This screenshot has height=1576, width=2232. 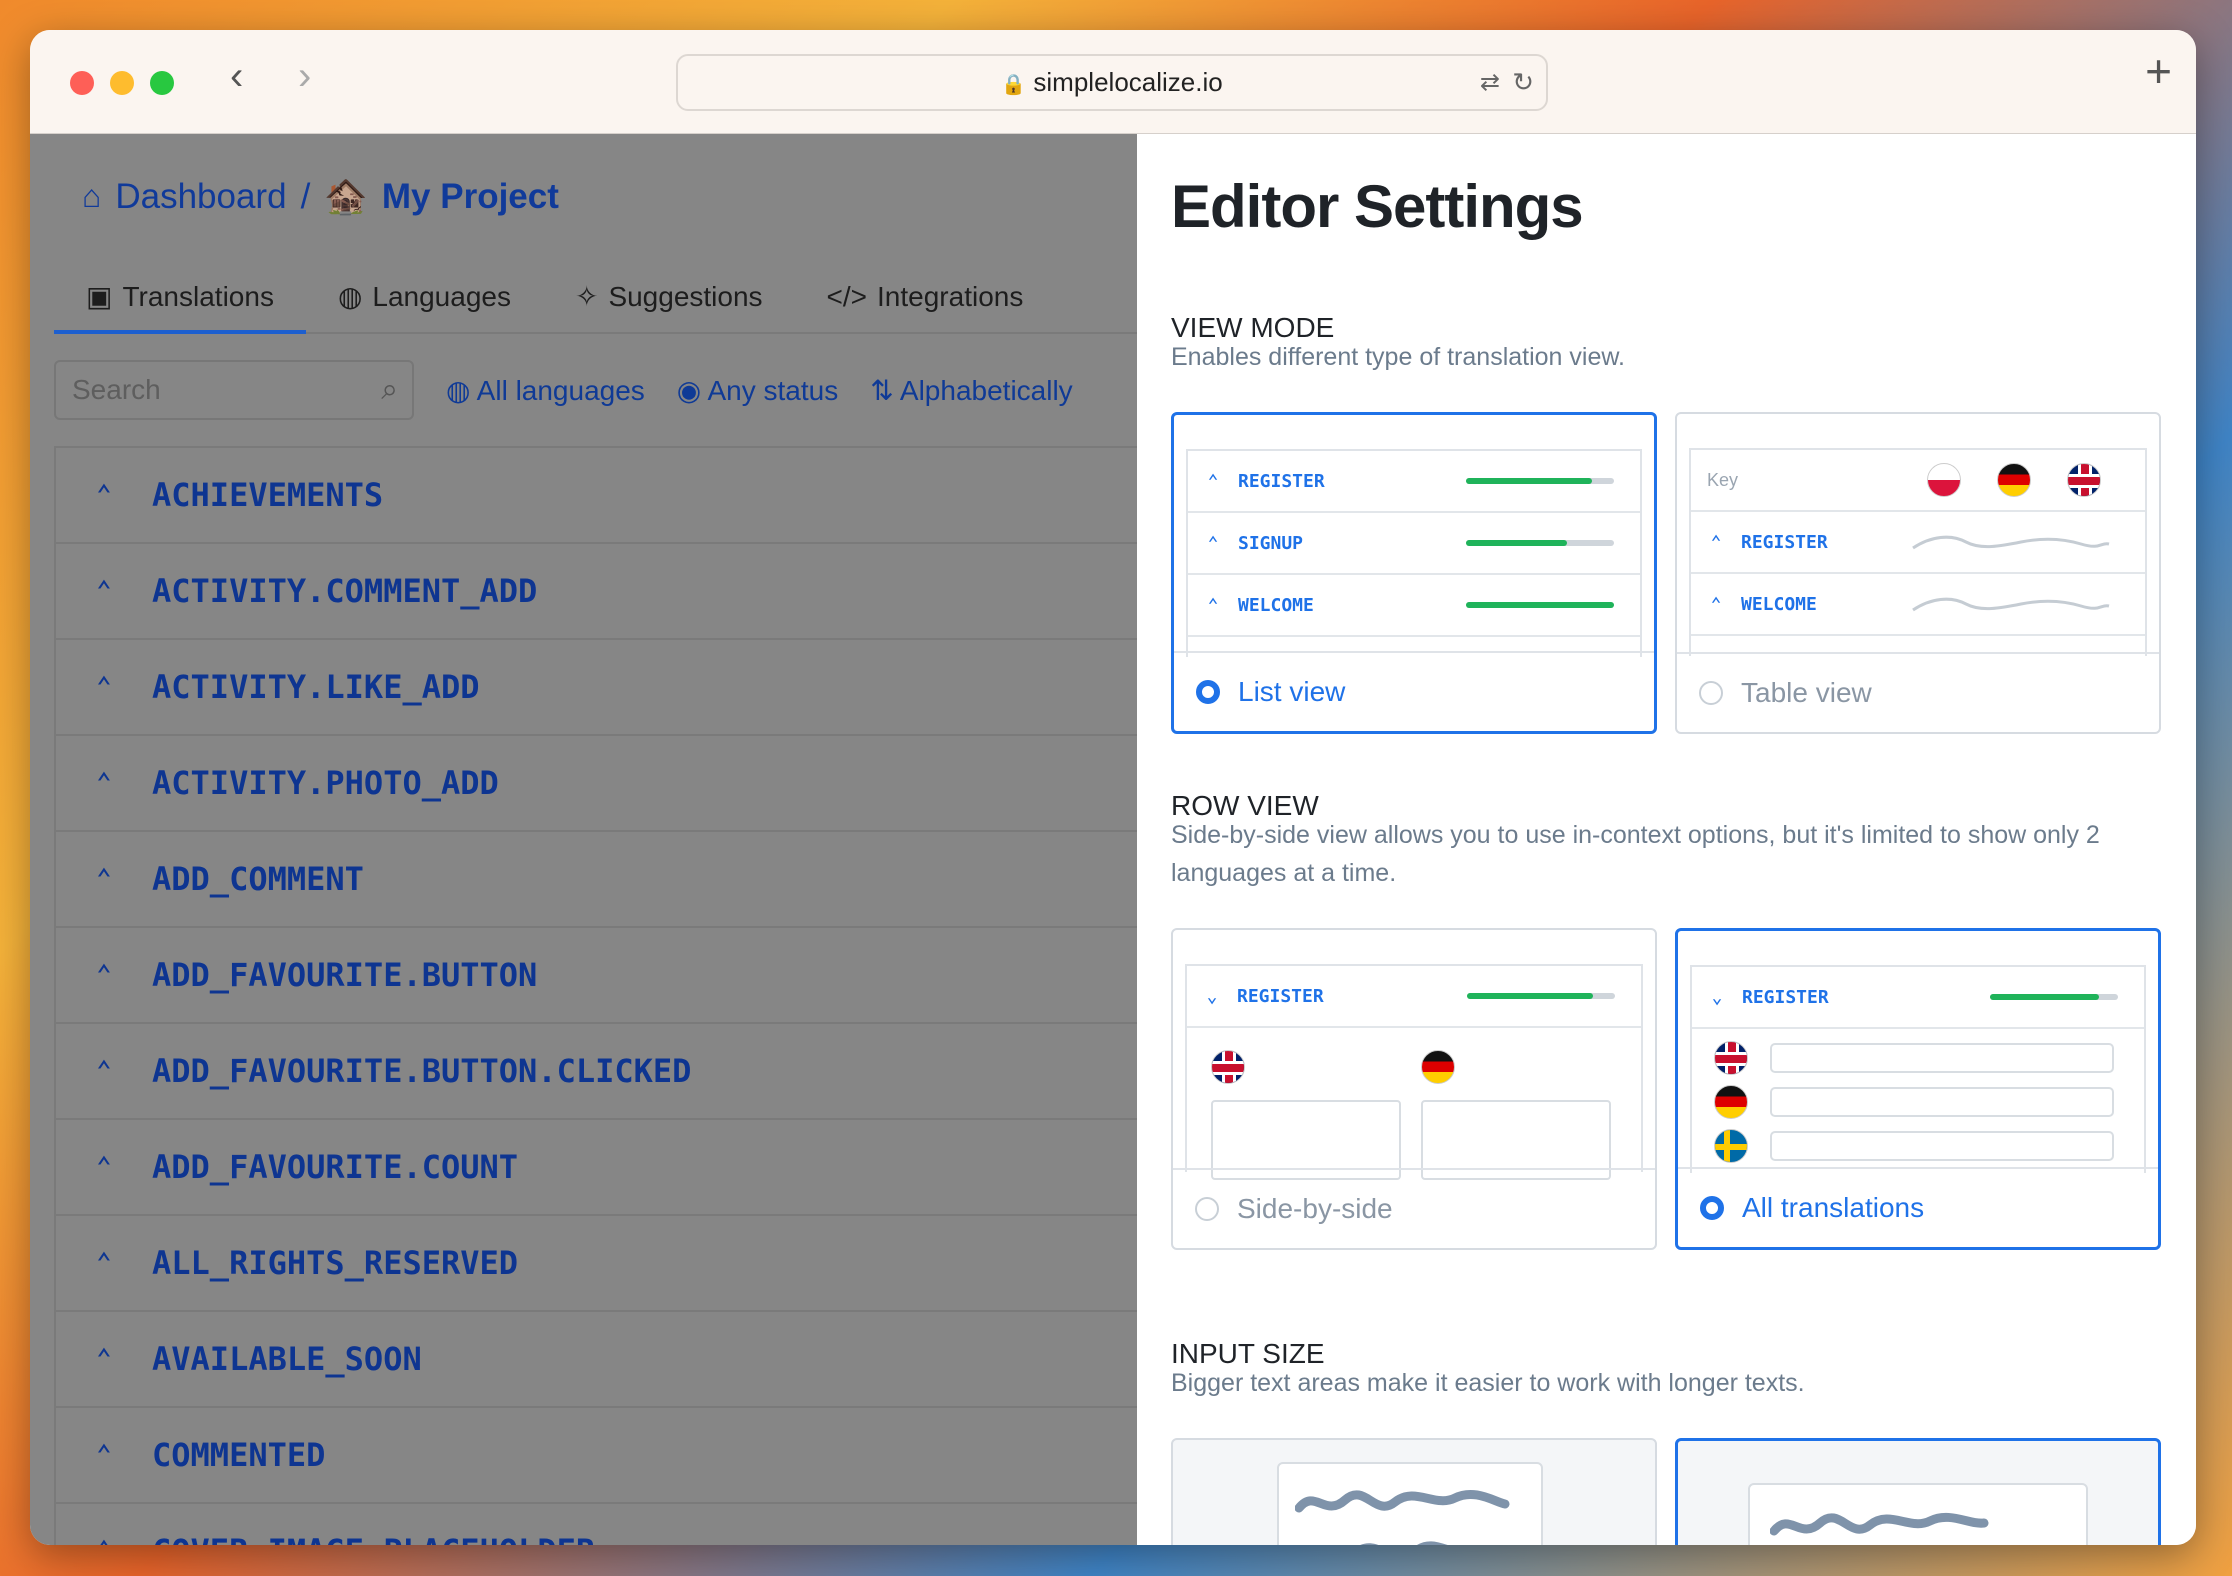 What do you see at coordinates (91, 196) in the screenshot?
I see `home-icon: ⌂` at bounding box center [91, 196].